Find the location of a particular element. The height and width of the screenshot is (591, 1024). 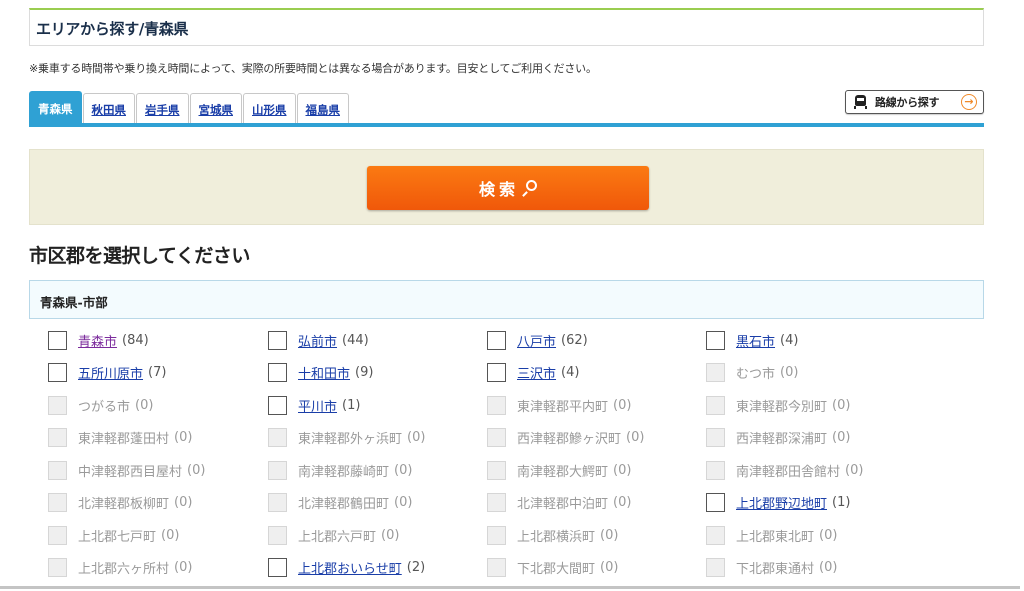

tab-yamagata: 山形県 is located at coordinates (269, 109).